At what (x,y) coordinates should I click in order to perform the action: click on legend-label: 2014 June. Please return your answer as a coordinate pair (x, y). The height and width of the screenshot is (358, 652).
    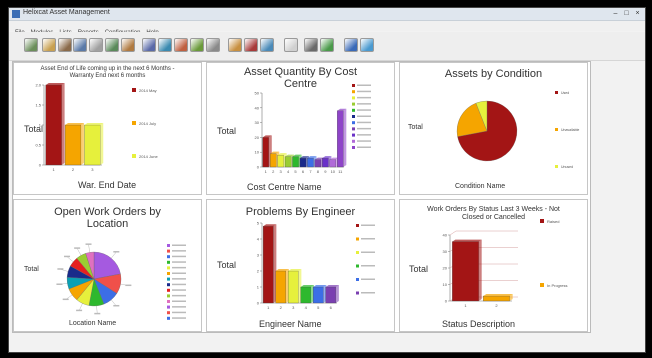
    Looking at the image, I should click on (148, 156).